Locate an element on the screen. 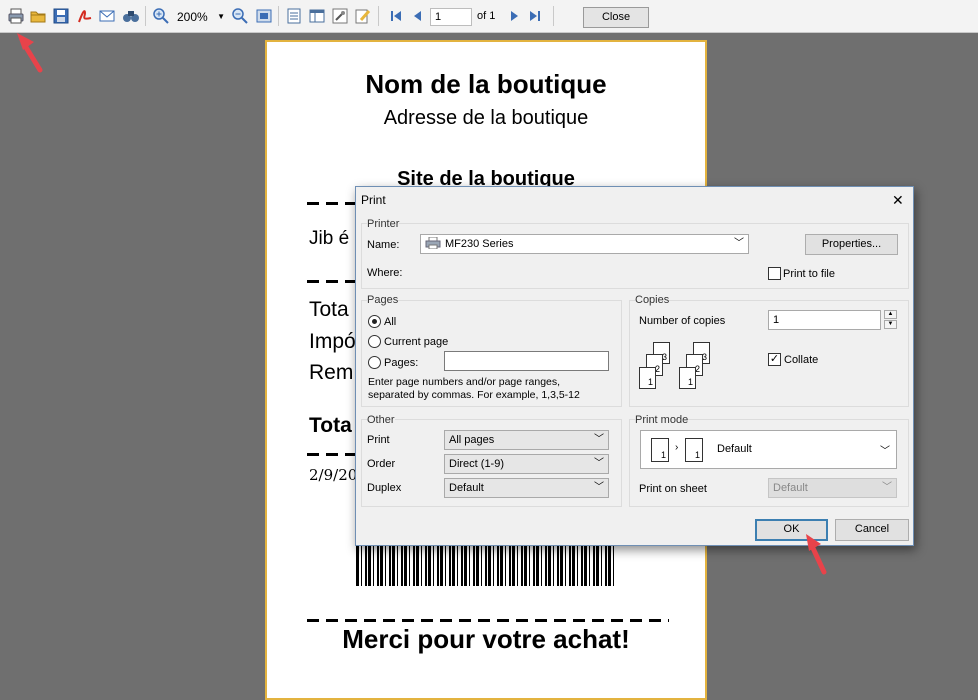 This screenshot has width=978, height=700. tax-label: Impó is located at coordinates (332, 341).